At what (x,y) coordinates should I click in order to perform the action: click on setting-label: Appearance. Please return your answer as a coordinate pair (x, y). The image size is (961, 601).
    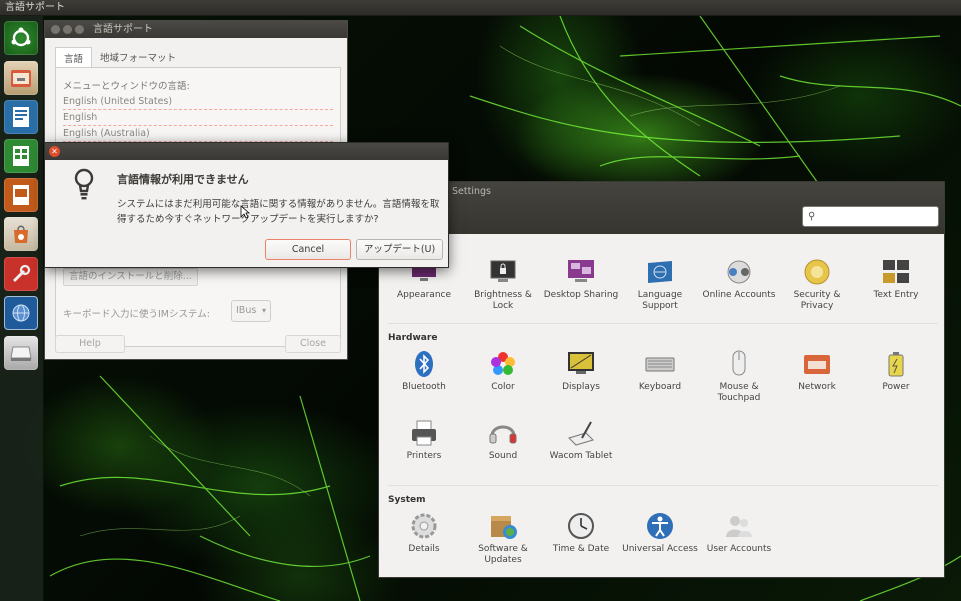
    Looking at the image, I should click on (424, 295).